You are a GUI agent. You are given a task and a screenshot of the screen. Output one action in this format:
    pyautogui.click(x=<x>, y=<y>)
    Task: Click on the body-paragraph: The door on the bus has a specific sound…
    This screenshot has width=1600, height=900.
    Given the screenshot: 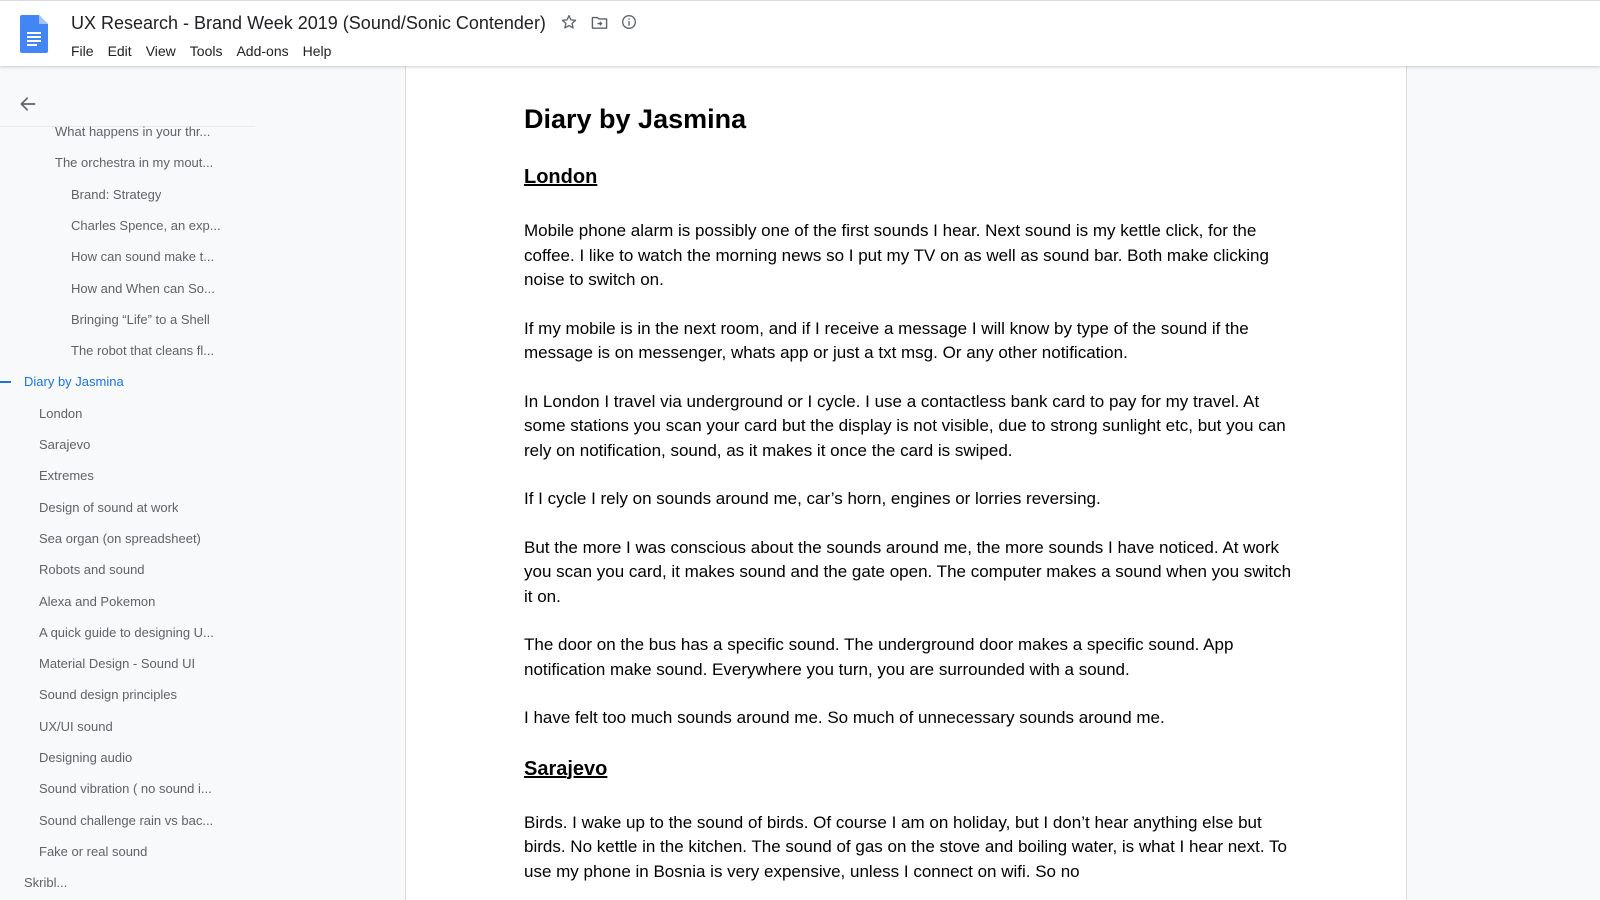 What is the action you would take?
    pyautogui.click(x=879, y=657)
    